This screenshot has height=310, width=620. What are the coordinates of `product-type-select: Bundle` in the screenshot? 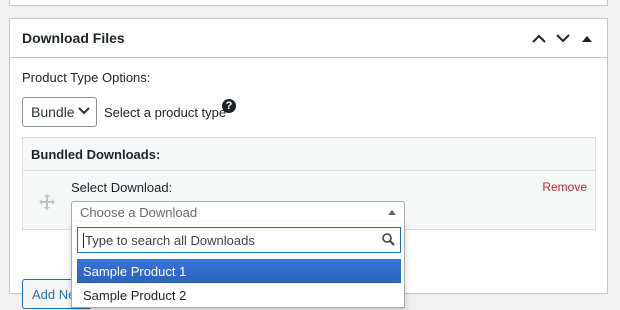 It's located at (59, 112).